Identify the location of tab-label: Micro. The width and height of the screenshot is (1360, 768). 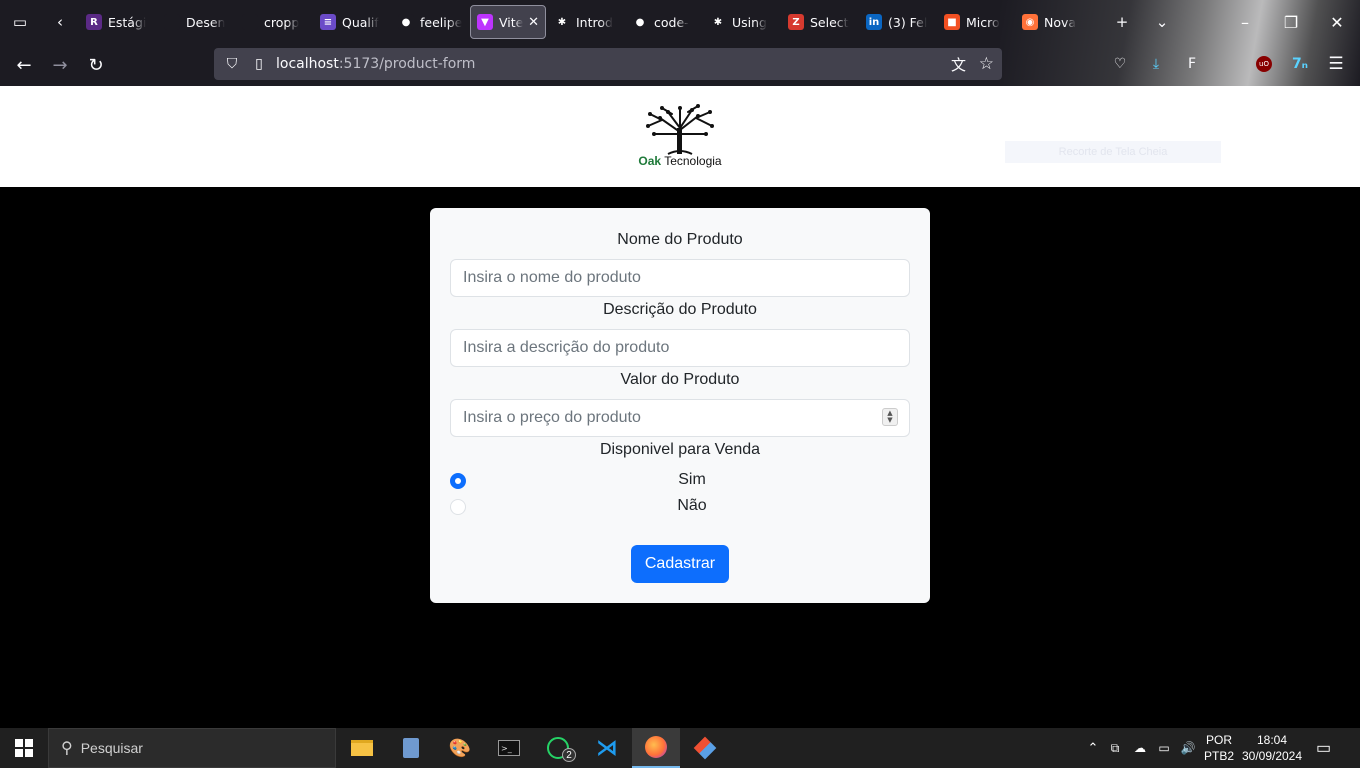
(983, 22).